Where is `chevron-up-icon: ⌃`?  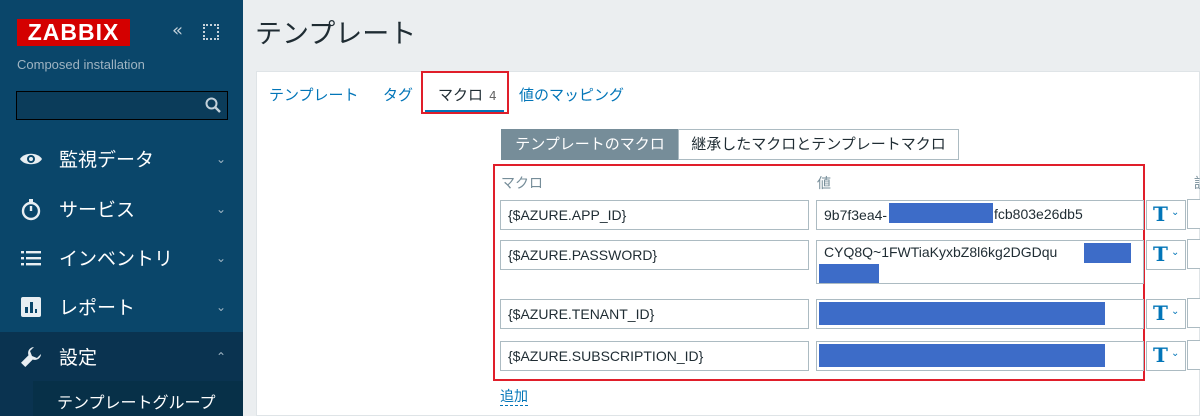
chevron-up-icon: ⌃ is located at coordinates (221, 356).